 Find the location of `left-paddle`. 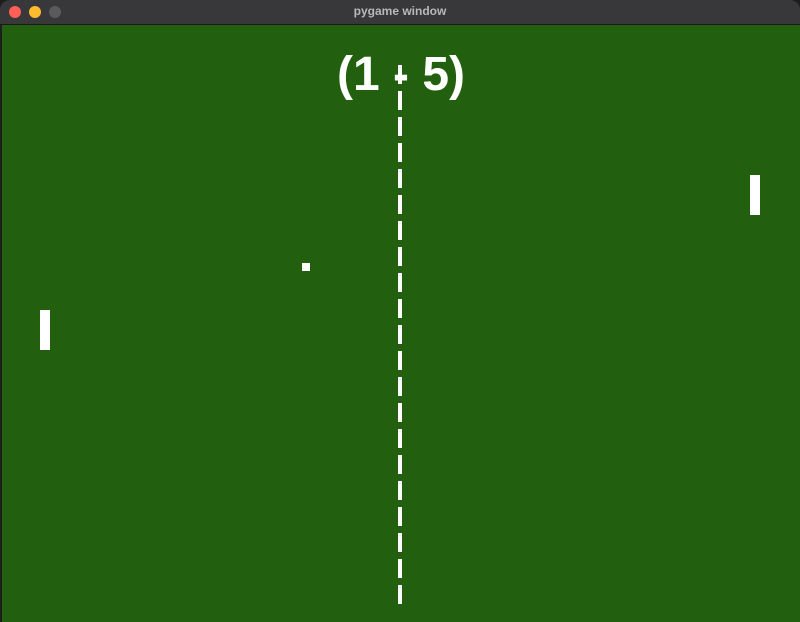

left-paddle is located at coordinates (45, 330).